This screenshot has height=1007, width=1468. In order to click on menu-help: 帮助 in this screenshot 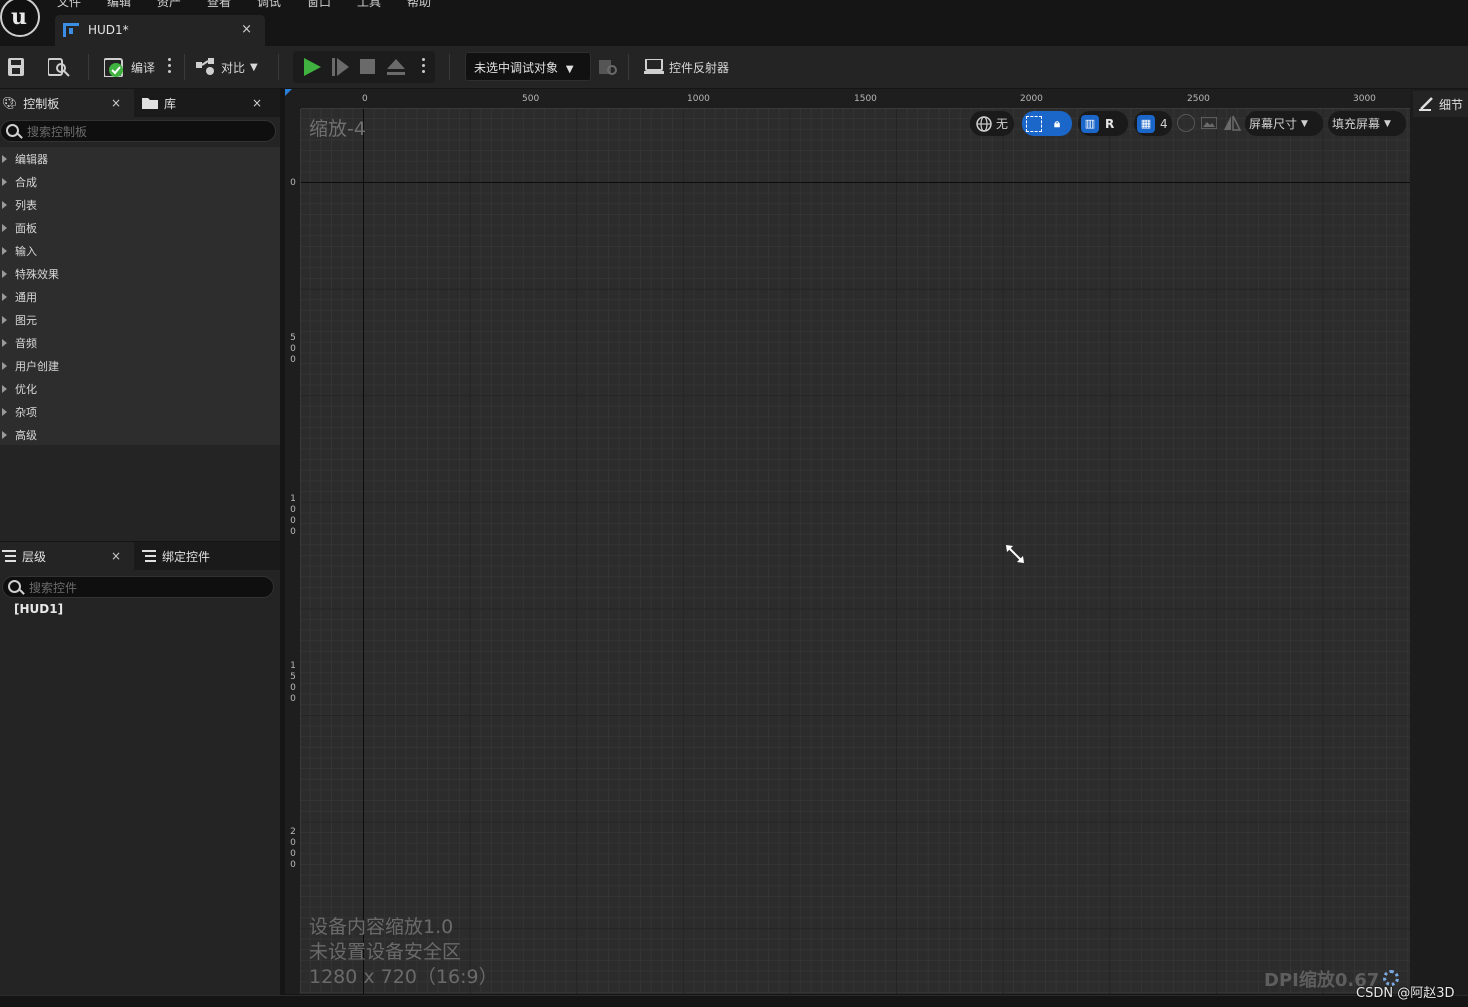, I will do `click(419, 5)`.